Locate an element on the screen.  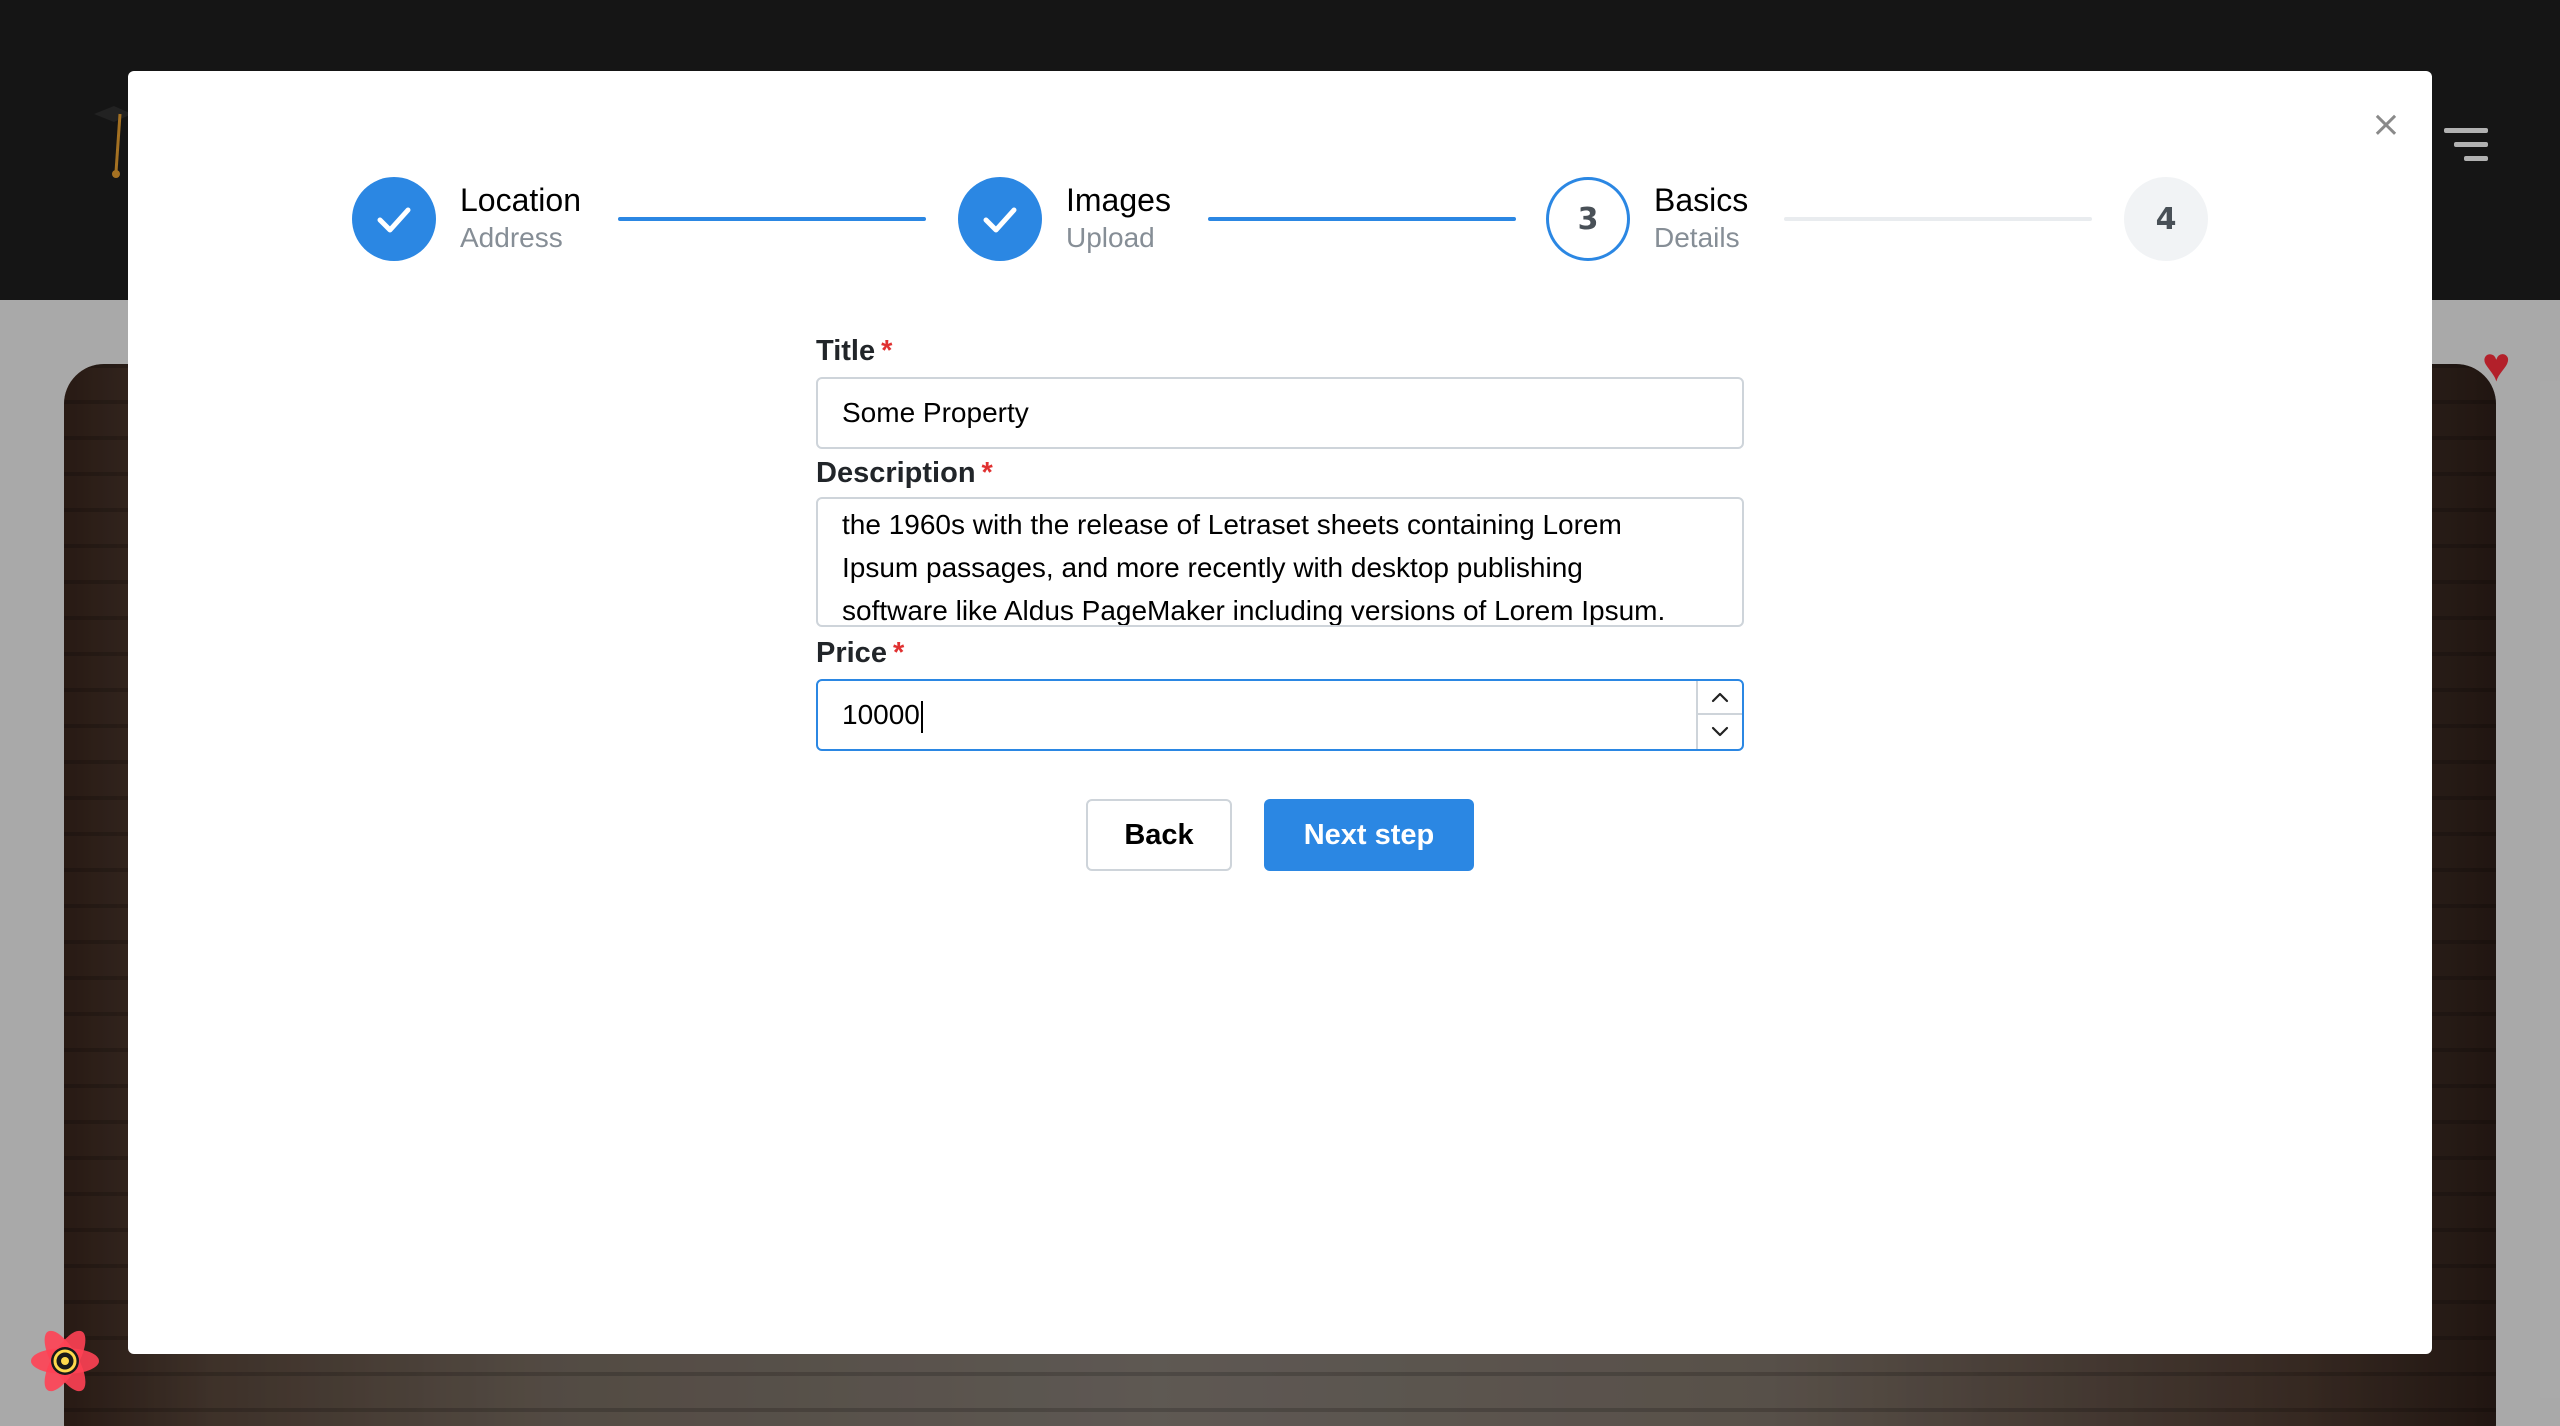
step-label: Images is located at coordinates (1118, 200).